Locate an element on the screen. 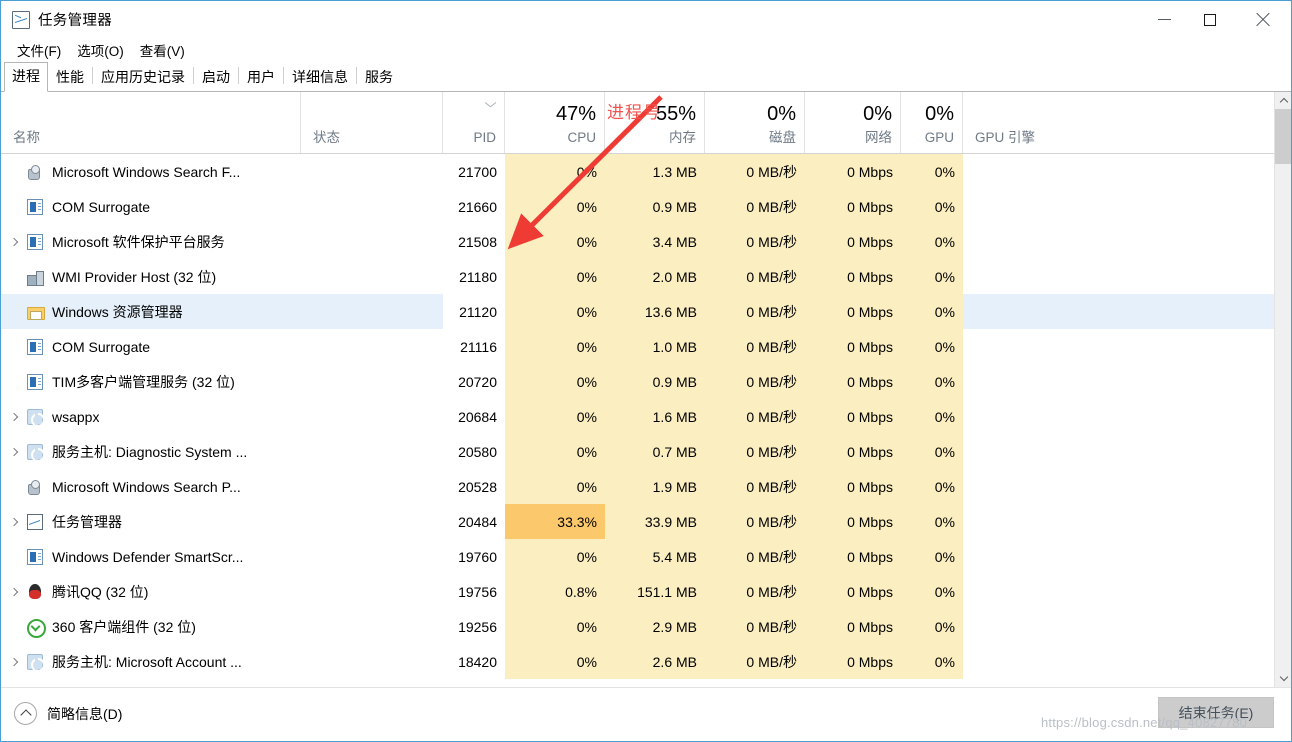 This screenshot has width=1292, height=742. cell-pid: 20484 is located at coordinates (477, 521).